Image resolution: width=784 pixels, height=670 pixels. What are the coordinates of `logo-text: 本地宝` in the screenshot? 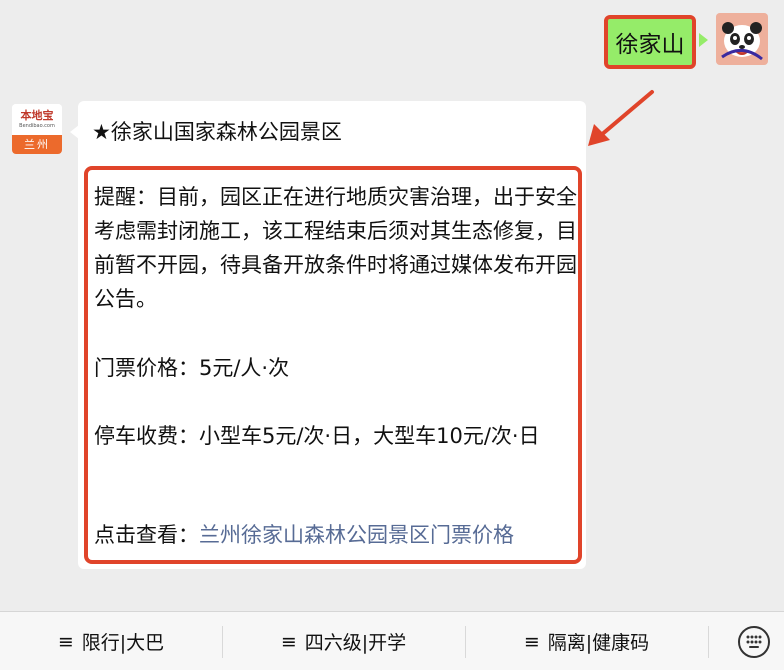 It's located at (37, 115).